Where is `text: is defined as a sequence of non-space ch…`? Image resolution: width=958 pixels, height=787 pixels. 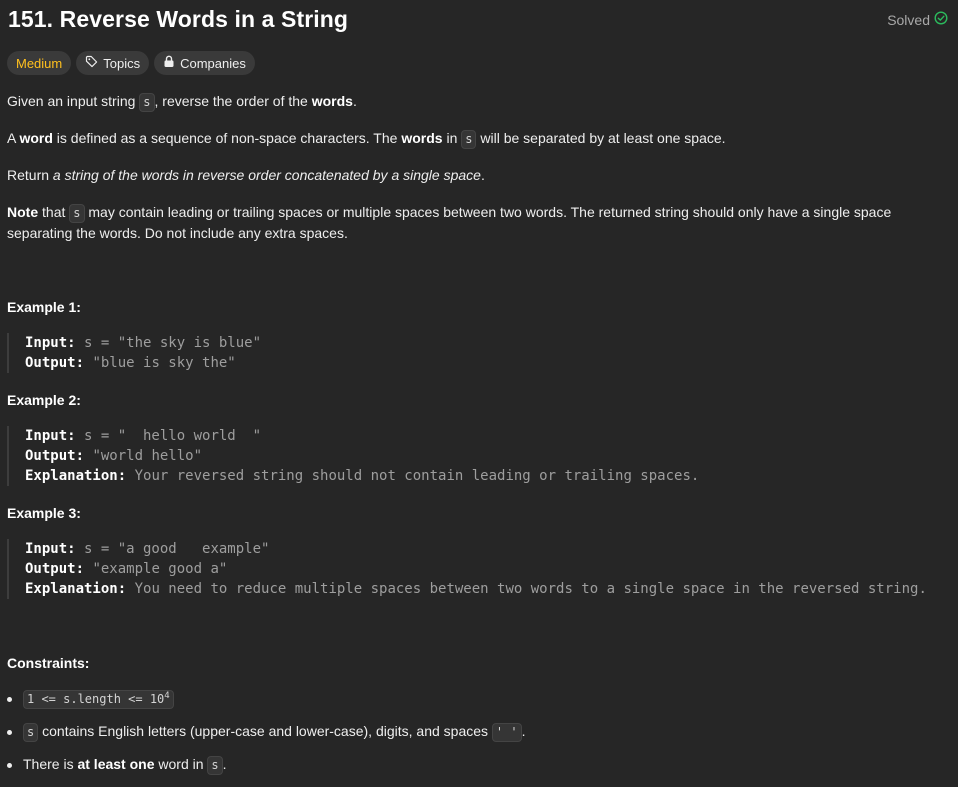
text: is defined as a sequence of non-space ch… is located at coordinates (227, 138).